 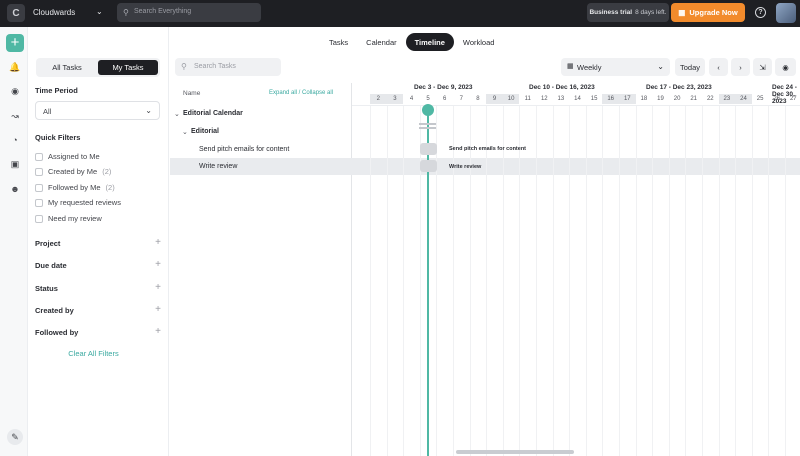 I want to click on tab-workload: Workload, so click(x=479, y=42).